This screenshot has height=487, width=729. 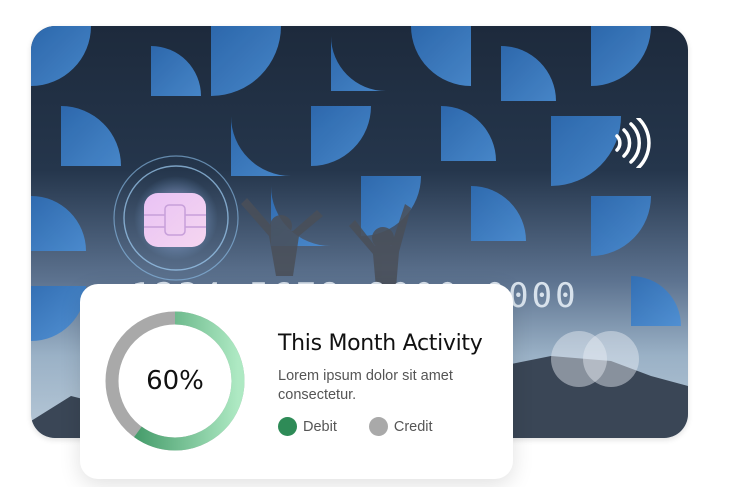 I want to click on activity-description: Lorem ipsum dolor sit amet consectetur., so click(x=365, y=385).